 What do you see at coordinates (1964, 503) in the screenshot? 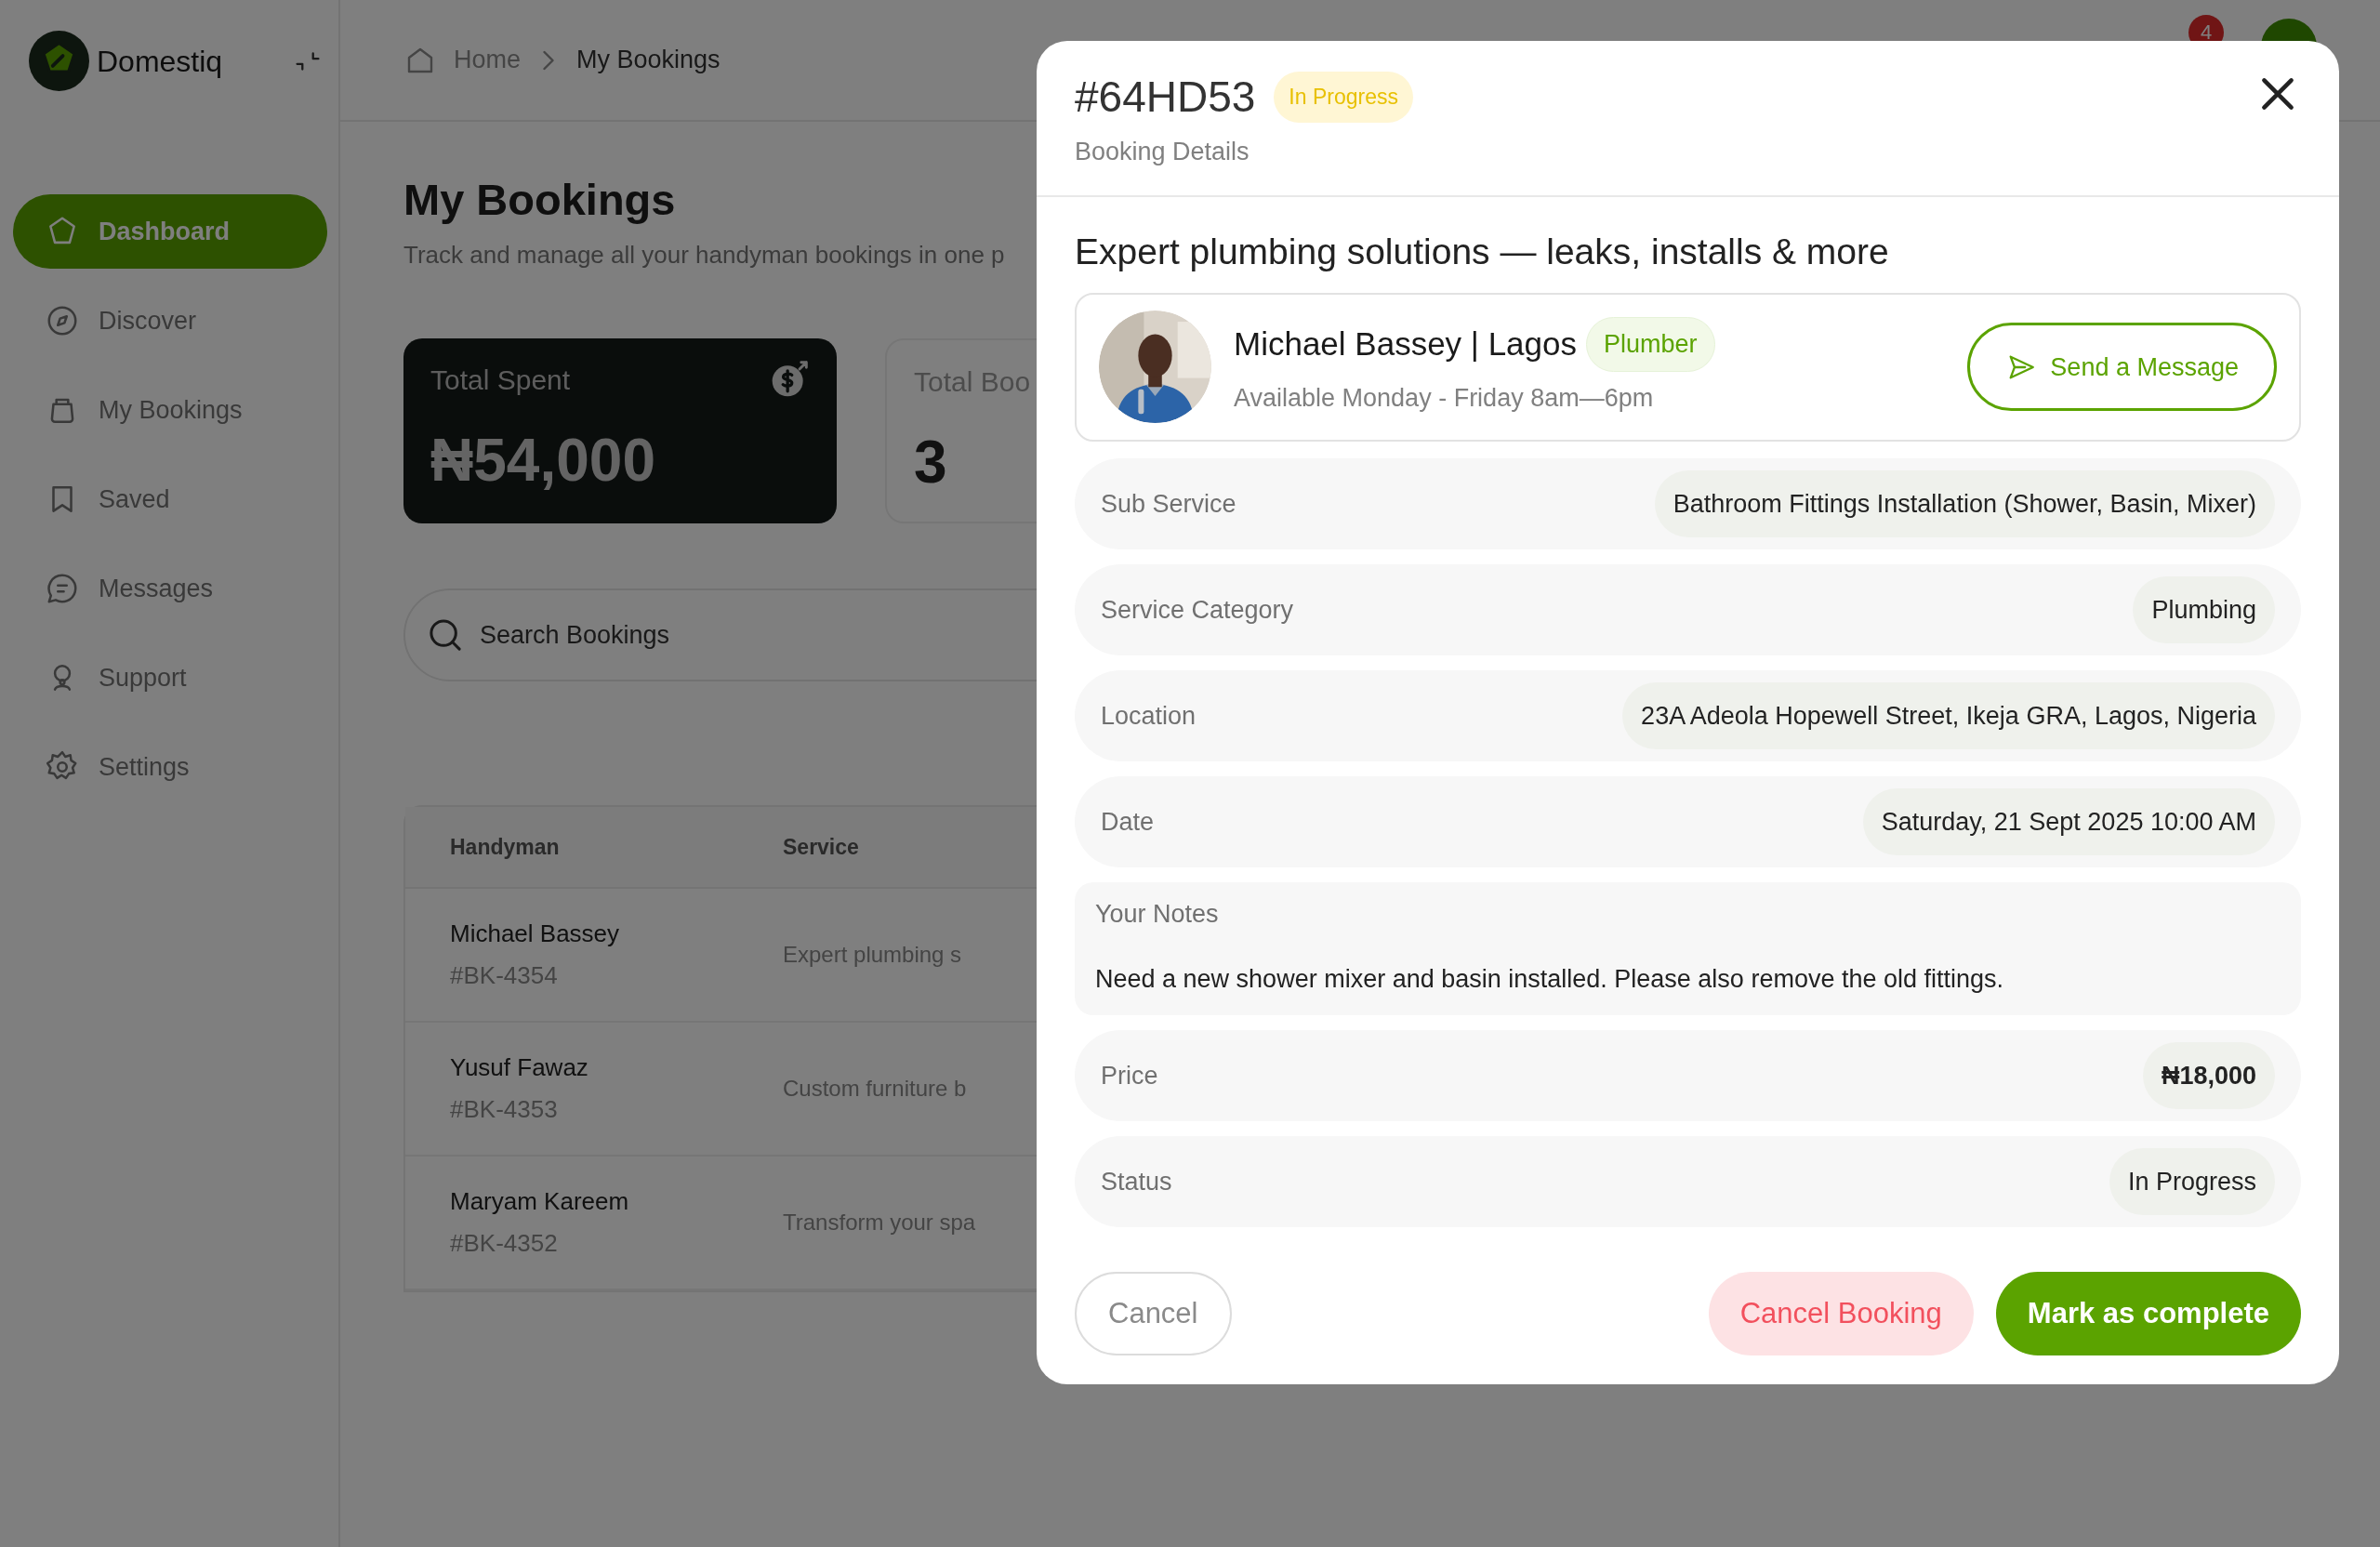
I see `detail-value: Bathroom Fittings Installation (Shower, Basin, Mixer)` at bounding box center [1964, 503].